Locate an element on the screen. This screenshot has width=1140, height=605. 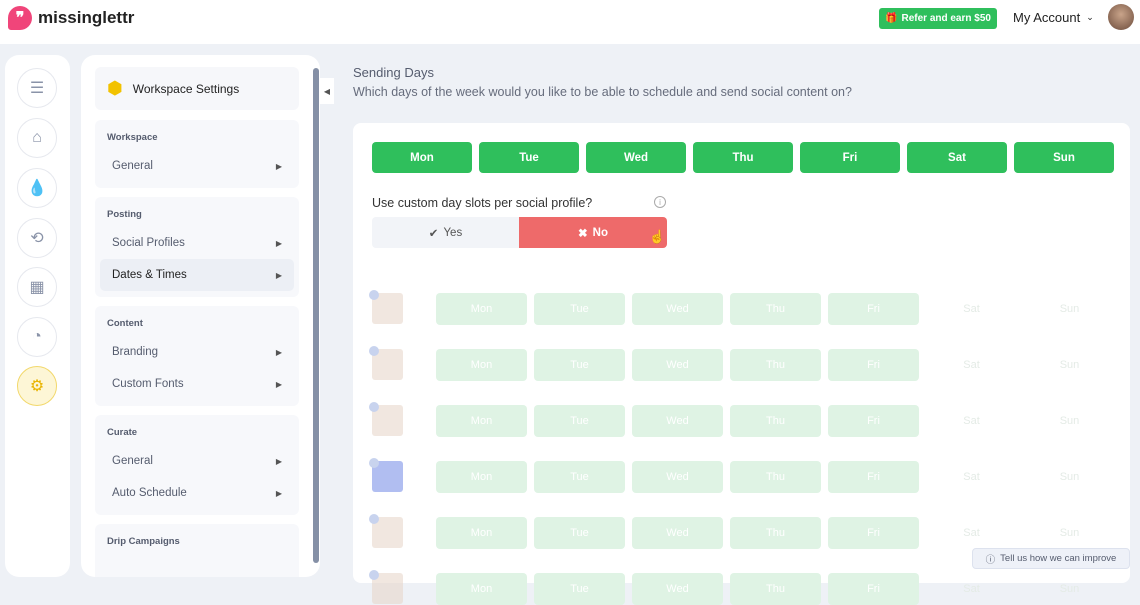
account-menu: My Account ⌄ is located at coordinates (1053, 17).